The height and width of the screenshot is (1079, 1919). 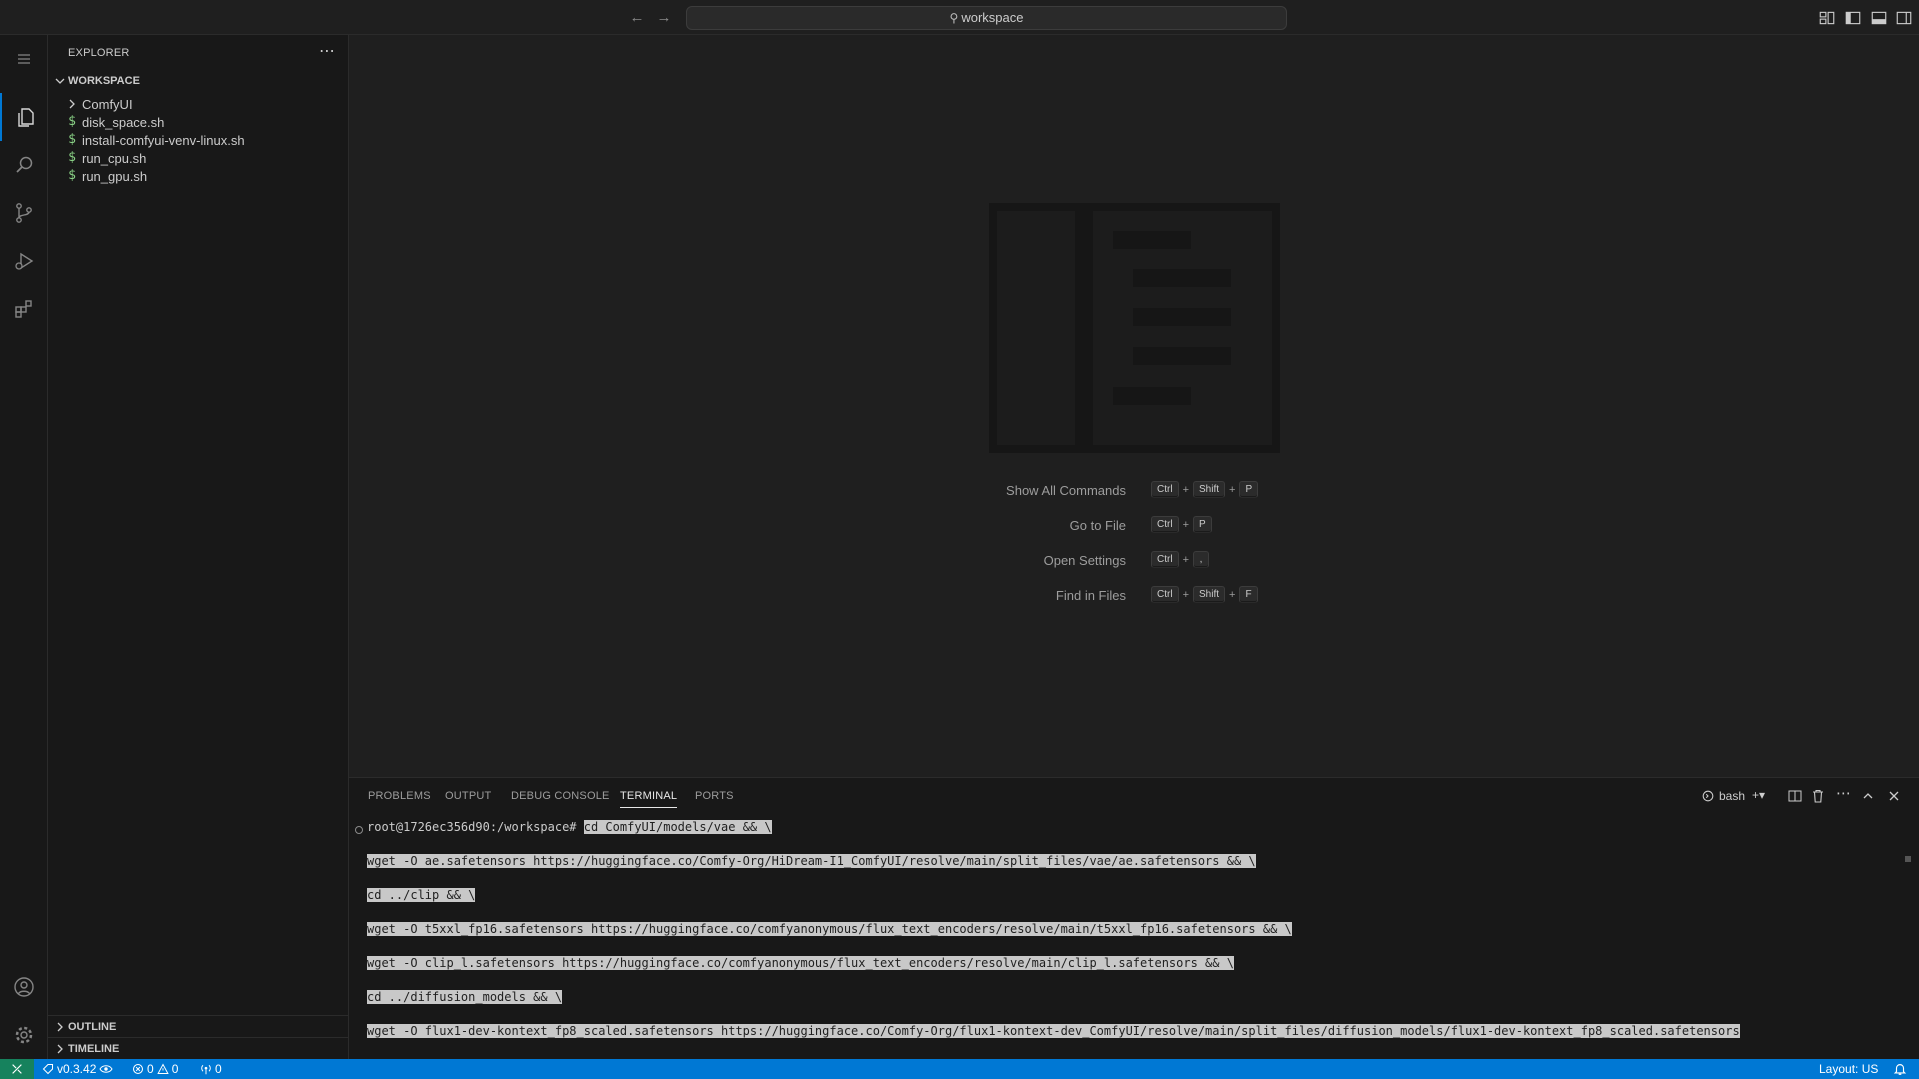 I want to click on tree-item-label: install-comfyui-venv-linux.sh, so click(x=163, y=140).